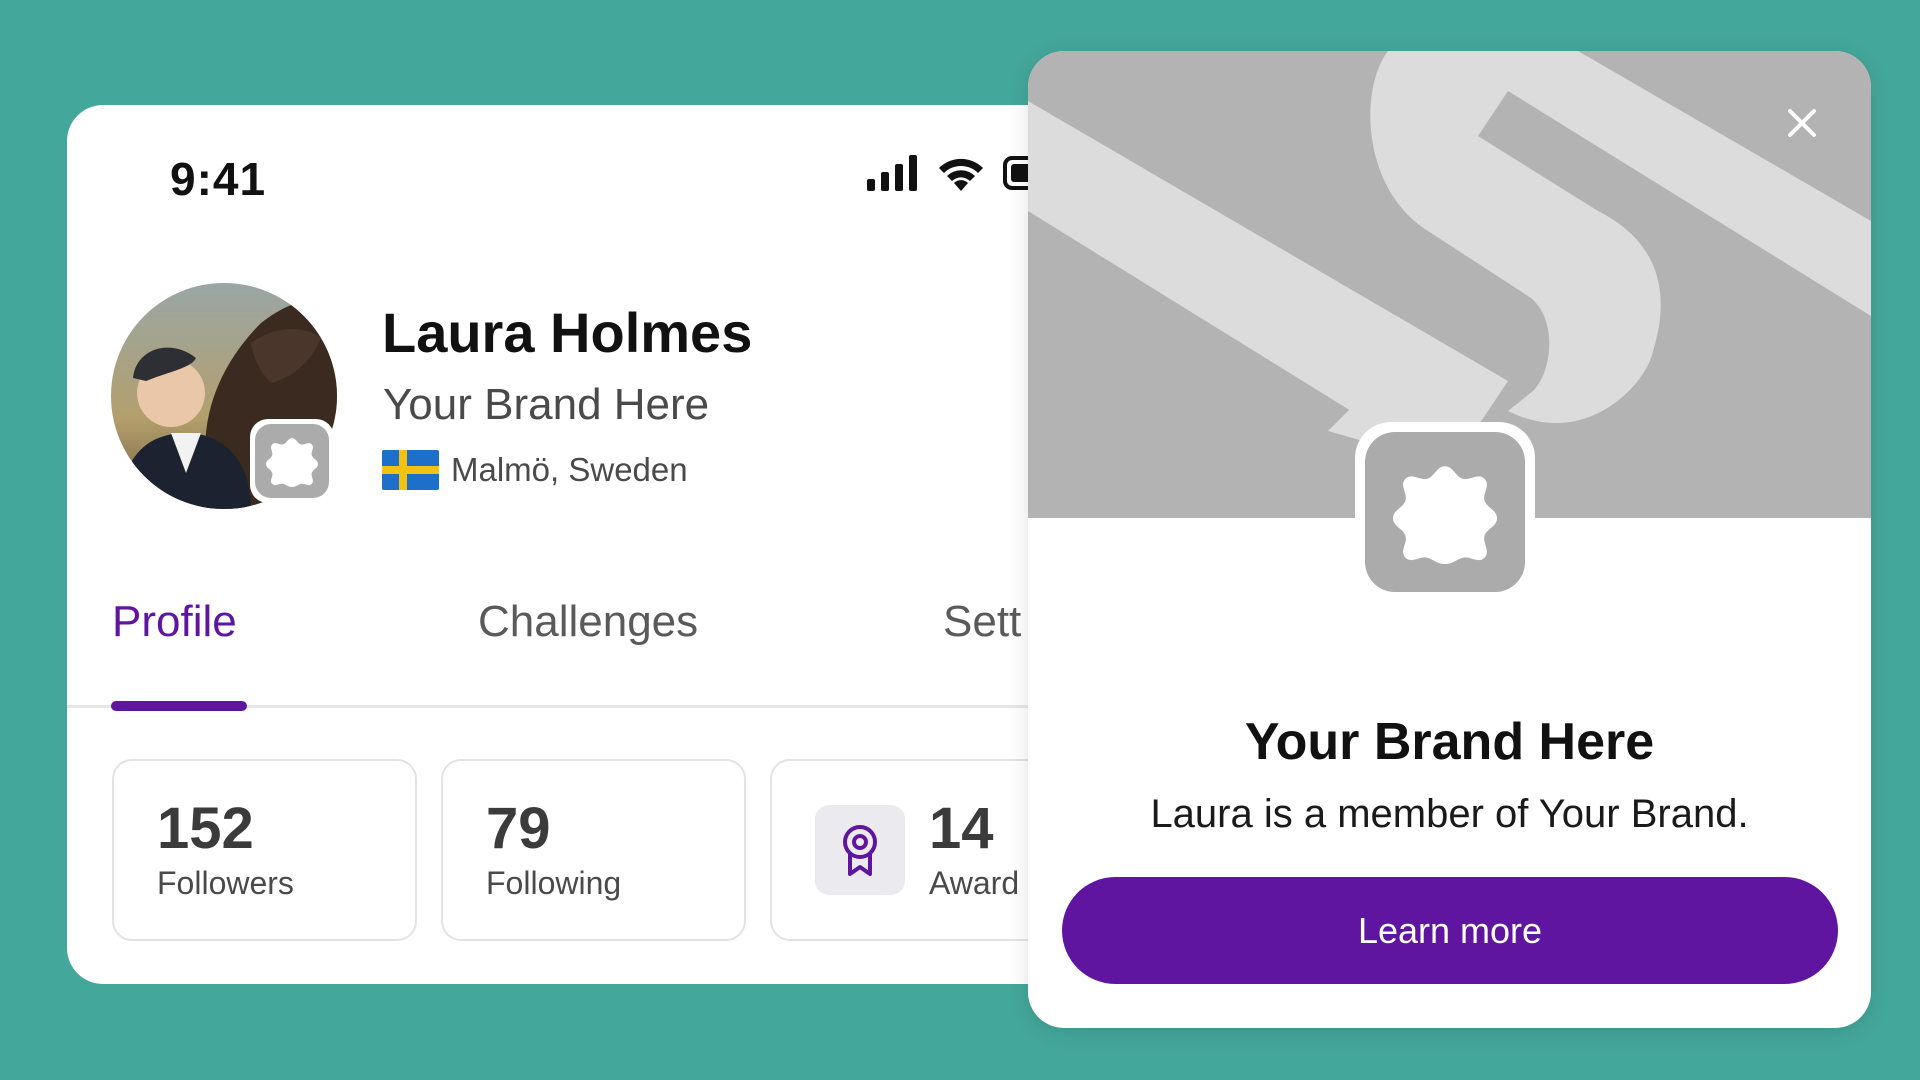  I want to click on following-card: 79 Following, so click(593, 850).